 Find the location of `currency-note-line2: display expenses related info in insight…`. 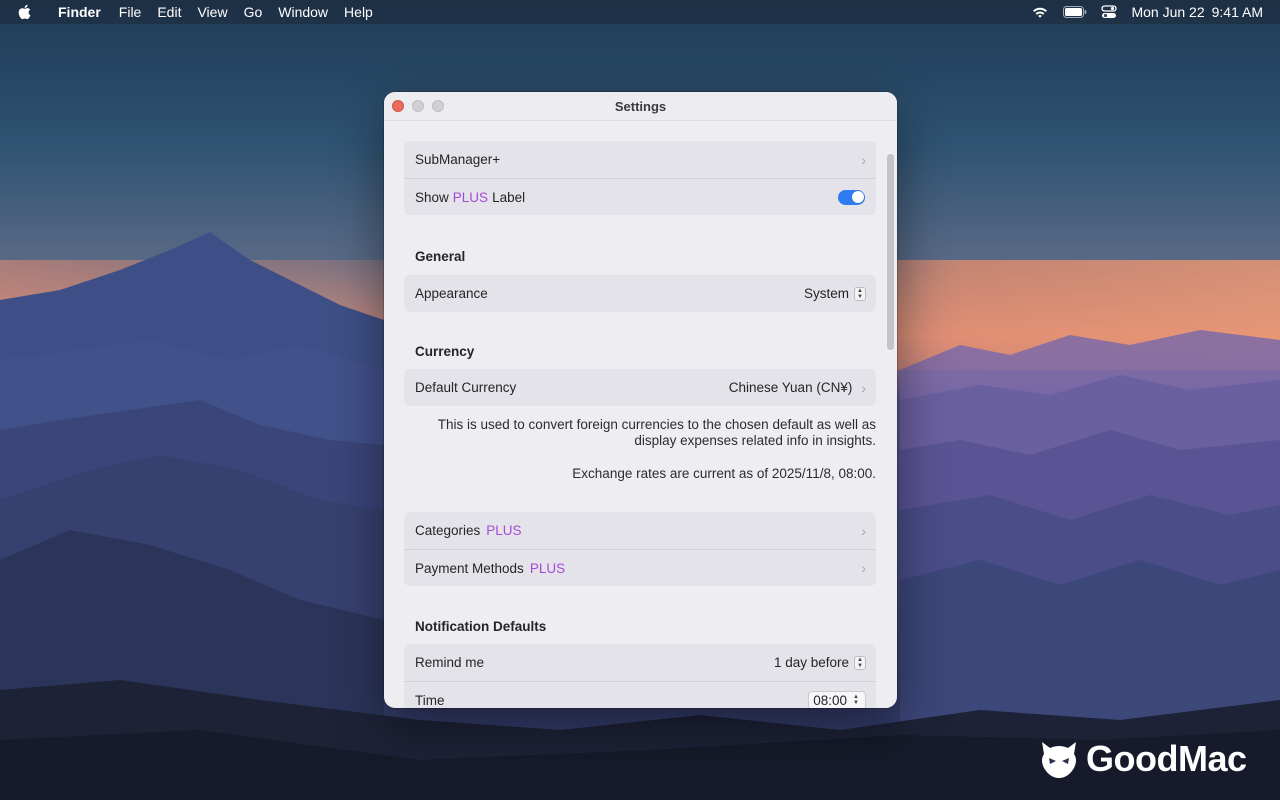

currency-note-line2: display expenses related info in insight… is located at coordinates (755, 440).